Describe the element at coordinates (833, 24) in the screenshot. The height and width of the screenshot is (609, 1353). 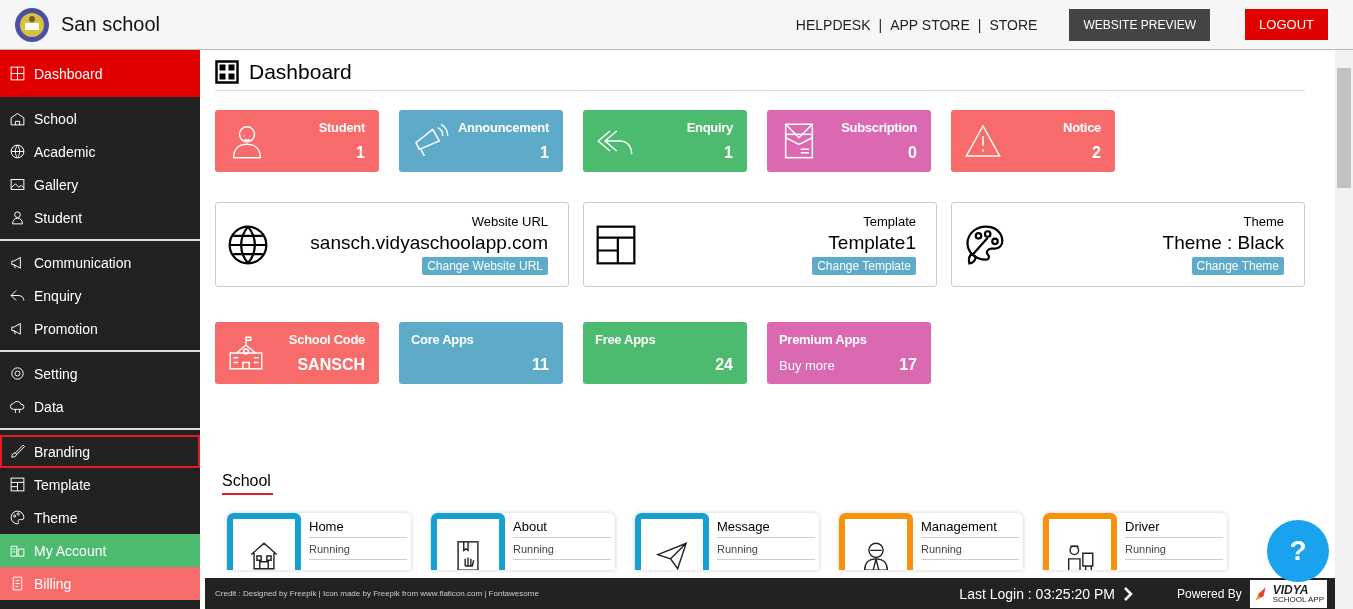
I see `header-link: HELPDESK` at that location.